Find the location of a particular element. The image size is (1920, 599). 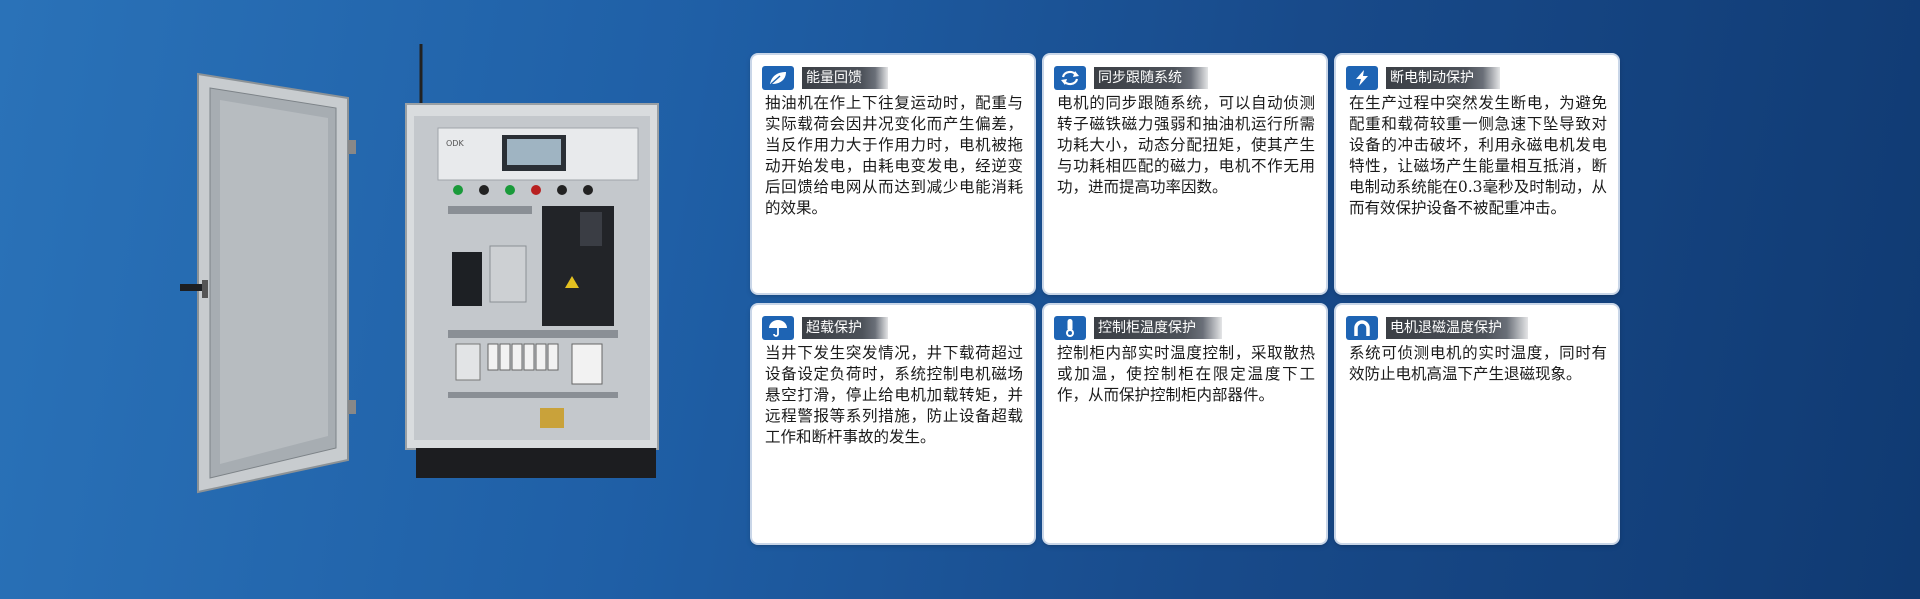

card-title: 能量回馈 is located at coordinates (845, 78).